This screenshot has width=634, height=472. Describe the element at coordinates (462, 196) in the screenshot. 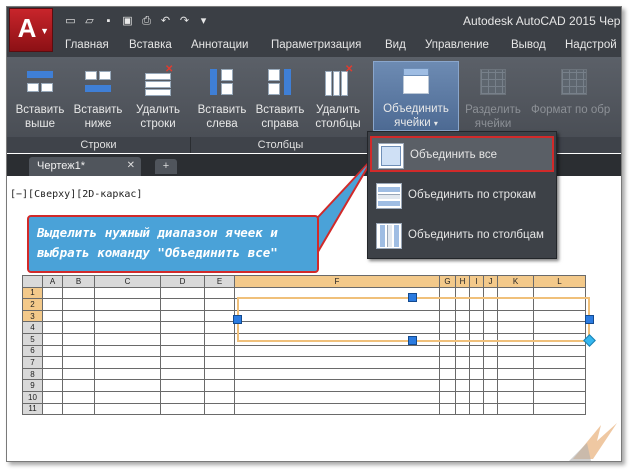

I see `merge-by-rows-item: Объединить по строкам` at that location.